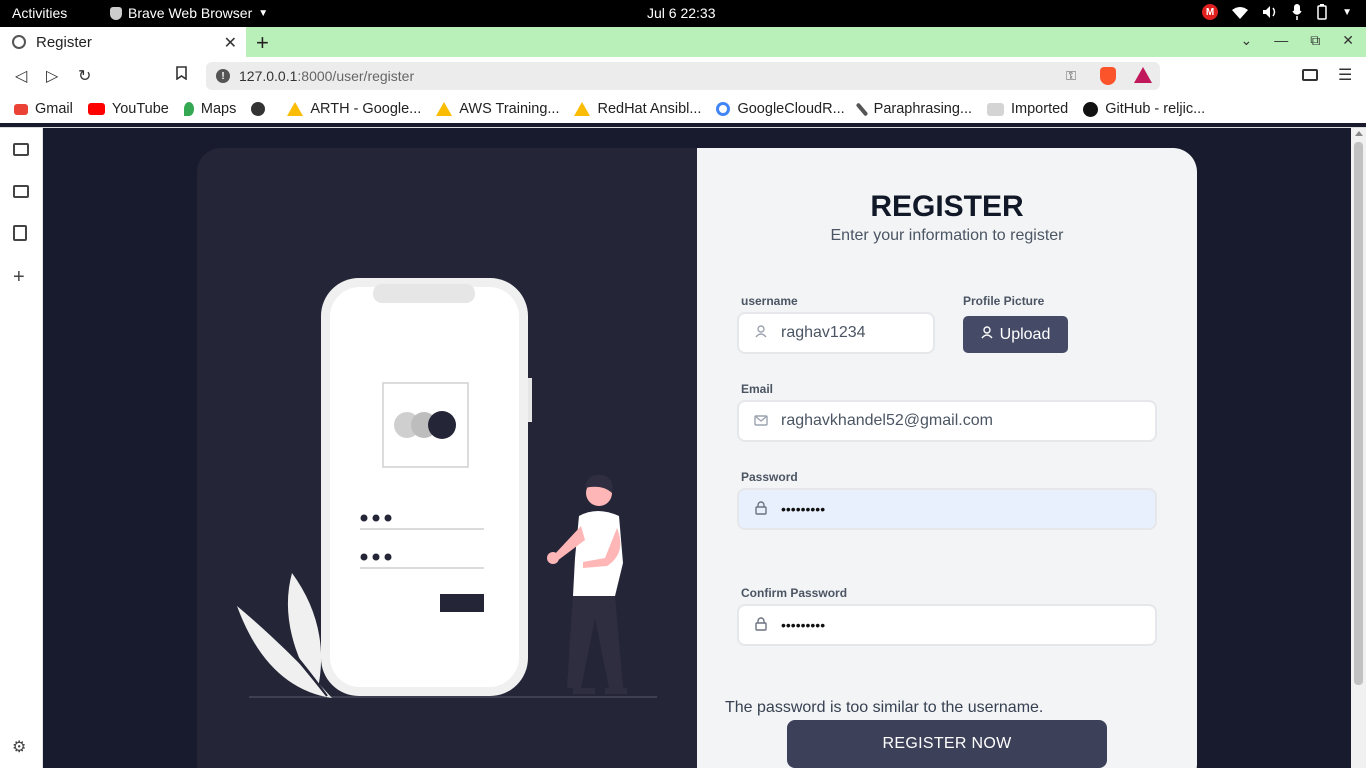 The width and height of the screenshot is (1366, 768). Describe the element at coordinates (356, 76) in the screenshot. I see `url-path: :8000/user/register` at that location.